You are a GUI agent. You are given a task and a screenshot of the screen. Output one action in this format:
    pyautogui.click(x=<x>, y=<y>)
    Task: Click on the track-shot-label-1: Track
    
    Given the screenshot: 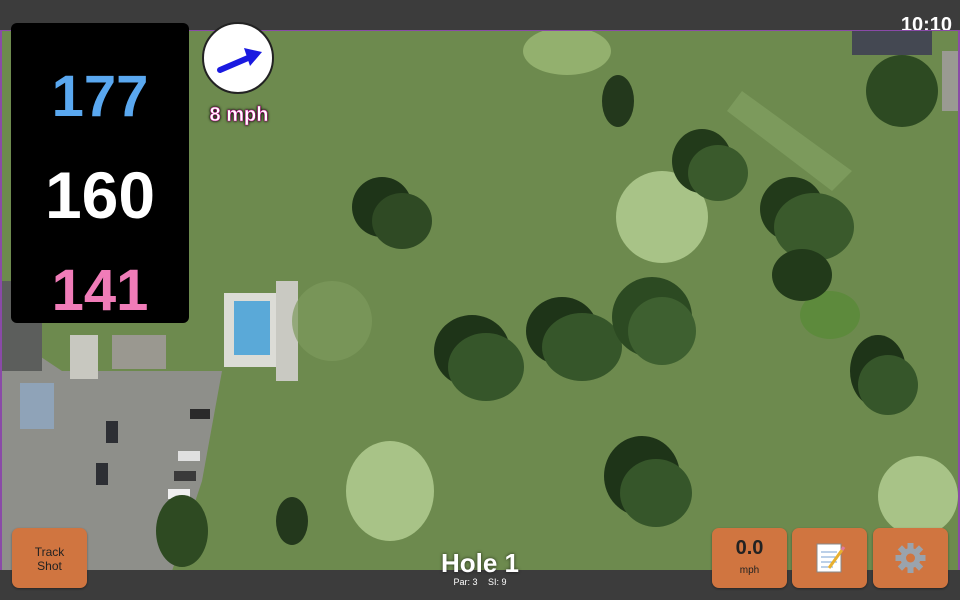 What is the action you would take?
    pyautogui.click(x=49, y=552)
    